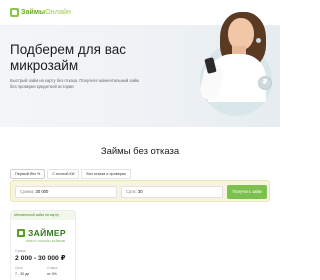 Image resolution: width=320 pixels, height=280 pixels. What do you see at coordinates (258, 40) in the screenshot?
I see `coin-dot-icon` at bounding box center [258, 40].